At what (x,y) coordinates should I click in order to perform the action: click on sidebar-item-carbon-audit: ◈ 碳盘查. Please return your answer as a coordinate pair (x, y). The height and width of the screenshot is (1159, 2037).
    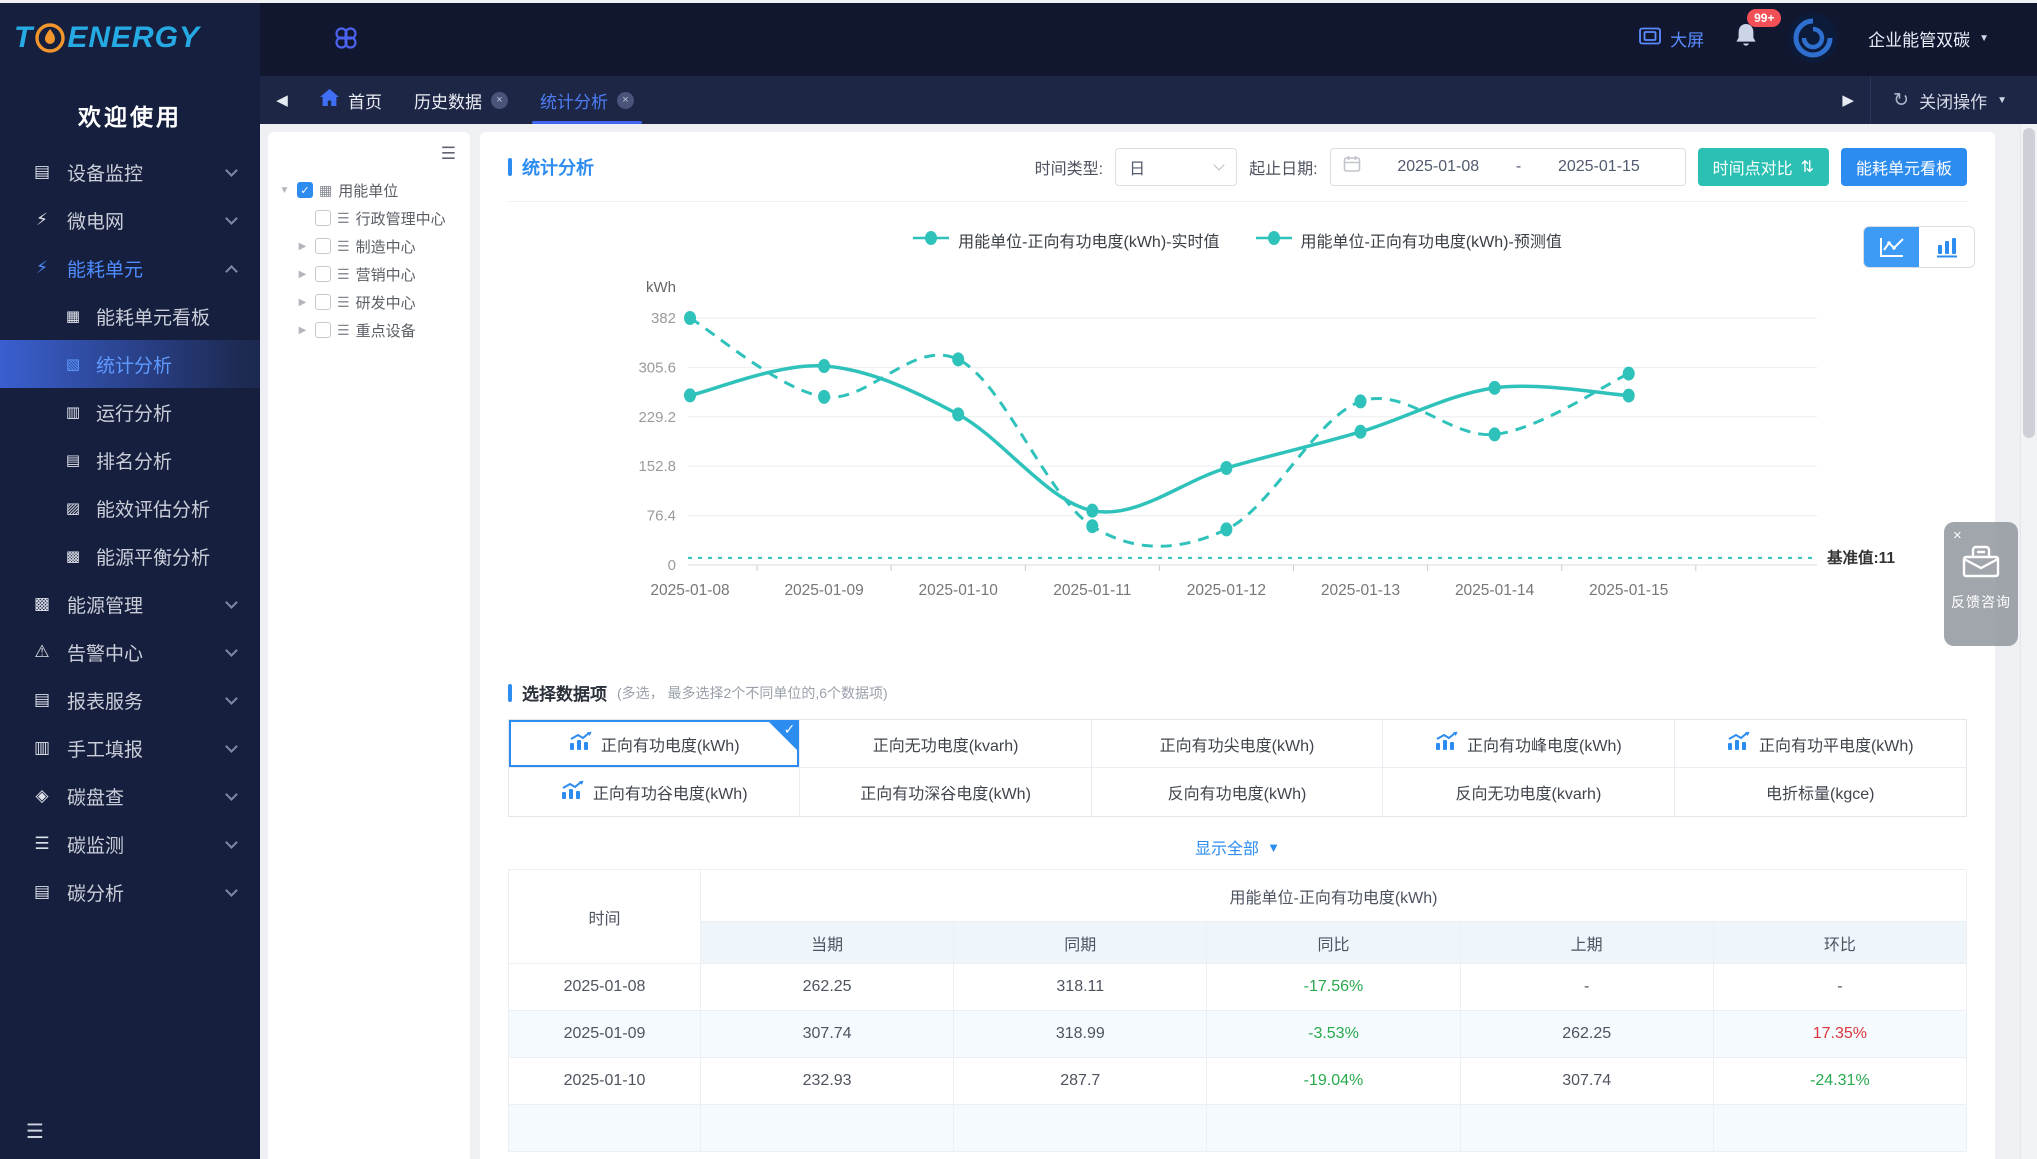
    Looking at the image, I should click on (130, 796).